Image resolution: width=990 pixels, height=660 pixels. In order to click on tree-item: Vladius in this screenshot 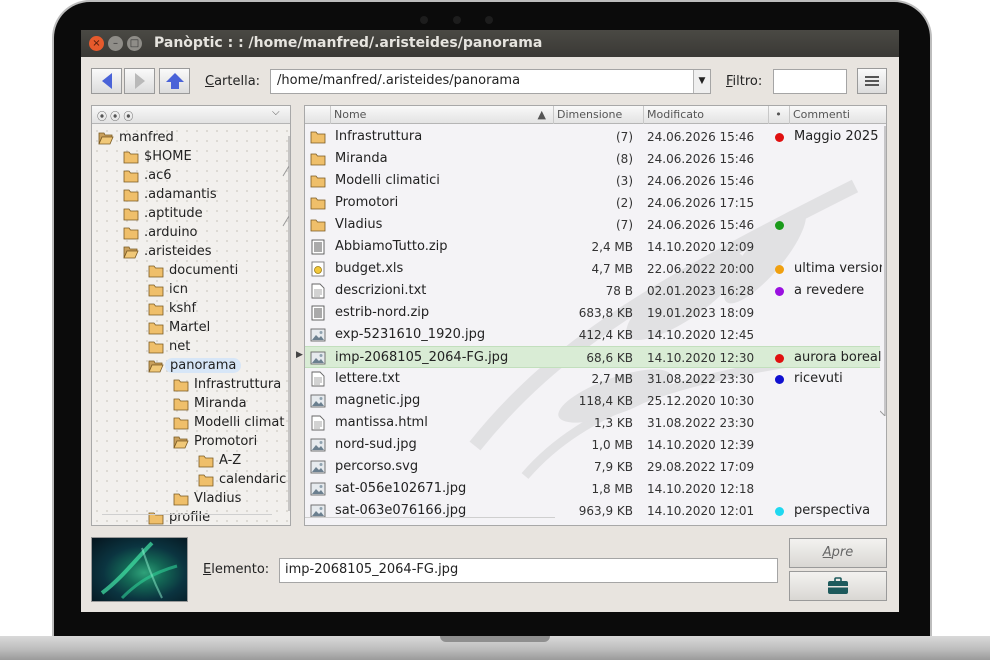, I will do `click(207, 498)`.